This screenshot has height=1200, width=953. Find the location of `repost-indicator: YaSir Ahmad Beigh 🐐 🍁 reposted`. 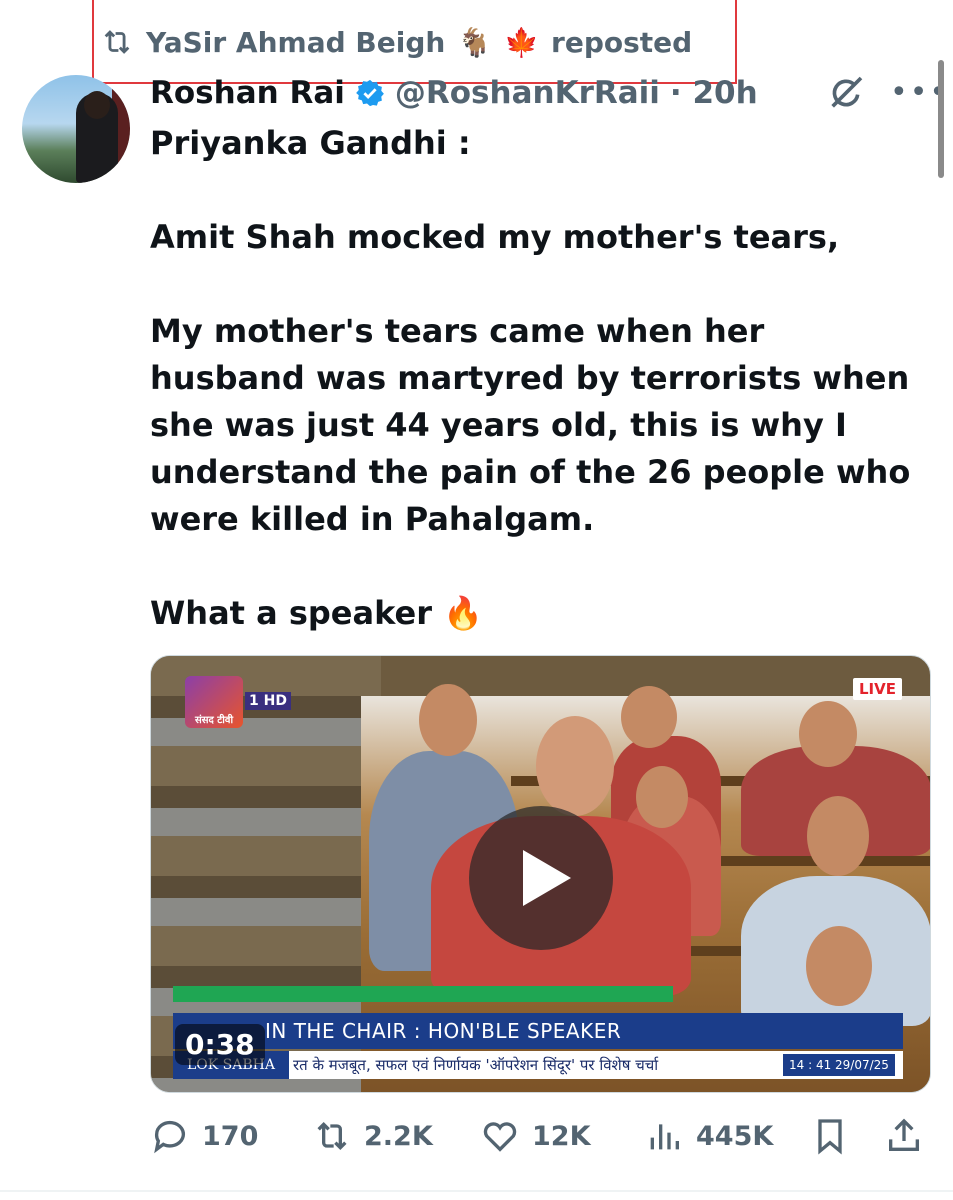

repost-indicator: YaSir Ahmad Beigh 🐐 🍁 reposted is located at coordinates (396, 42).